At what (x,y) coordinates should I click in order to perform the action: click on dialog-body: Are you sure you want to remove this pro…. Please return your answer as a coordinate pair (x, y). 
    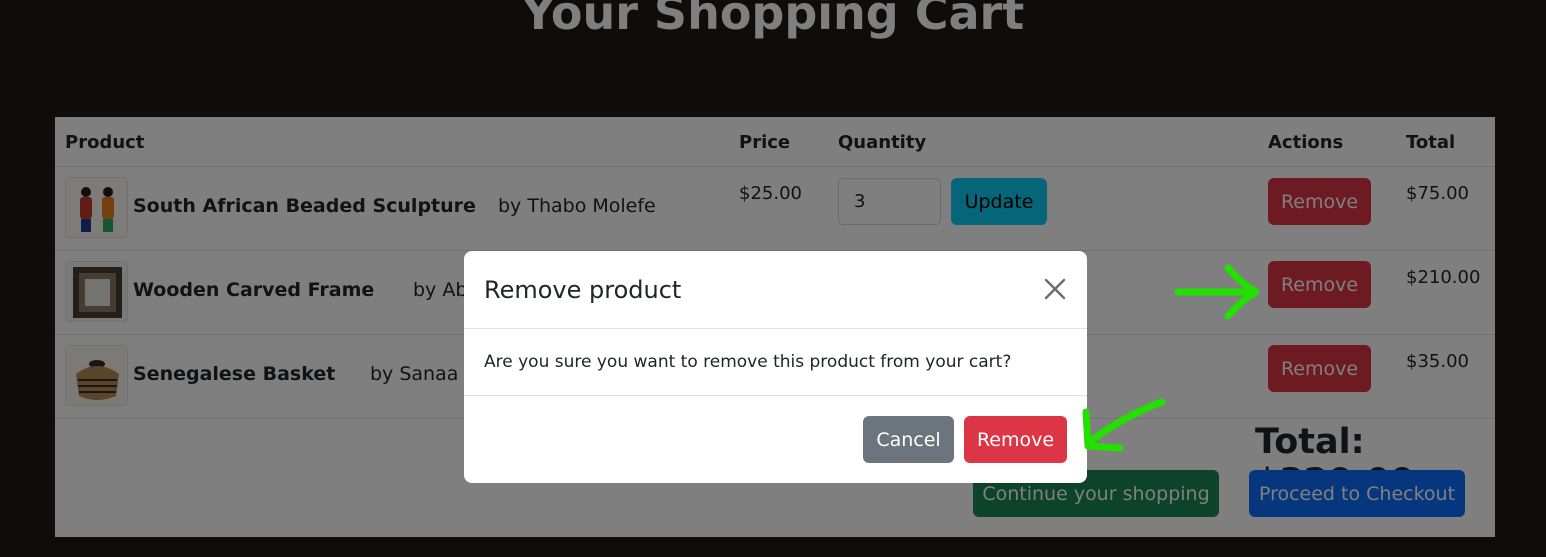
    Looking at the image, I should click on (775, 362).